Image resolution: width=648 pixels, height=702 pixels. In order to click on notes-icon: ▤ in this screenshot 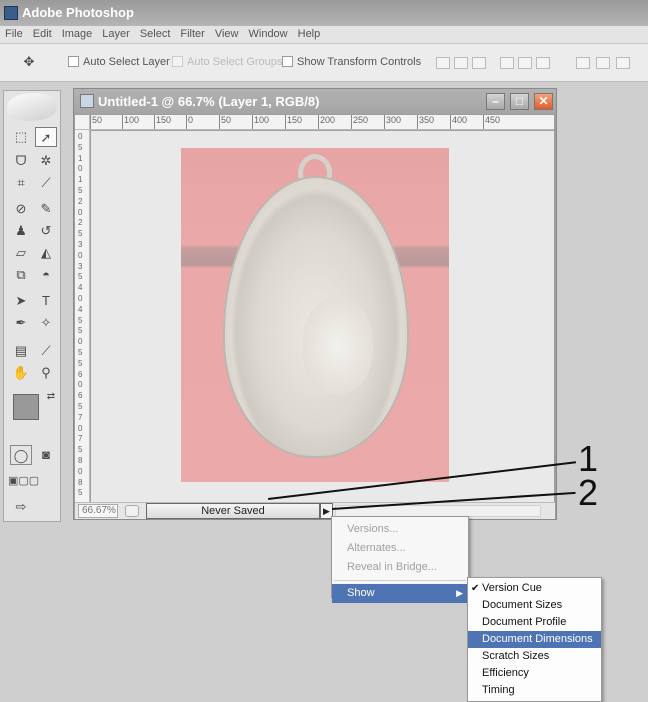, I will do `click(21, 351)`.